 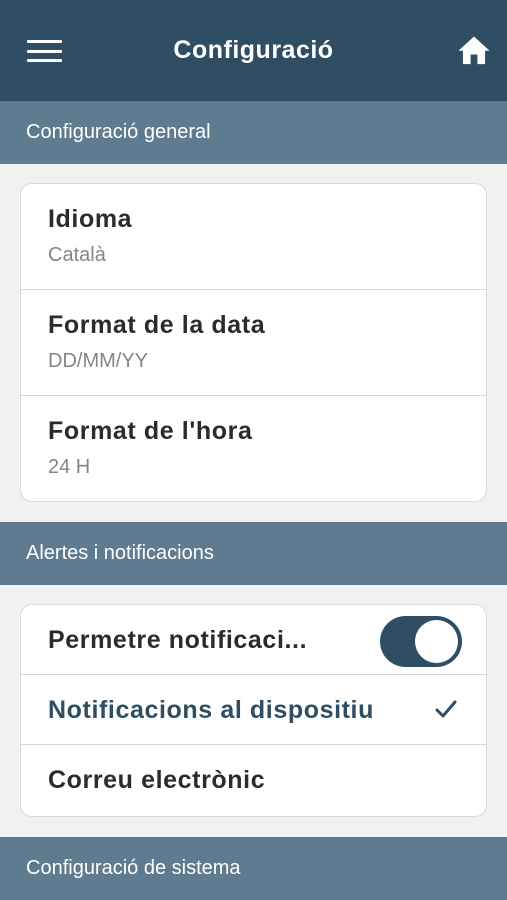 I want to click on time-format-value: 24 H, so click(x=69, y=467).